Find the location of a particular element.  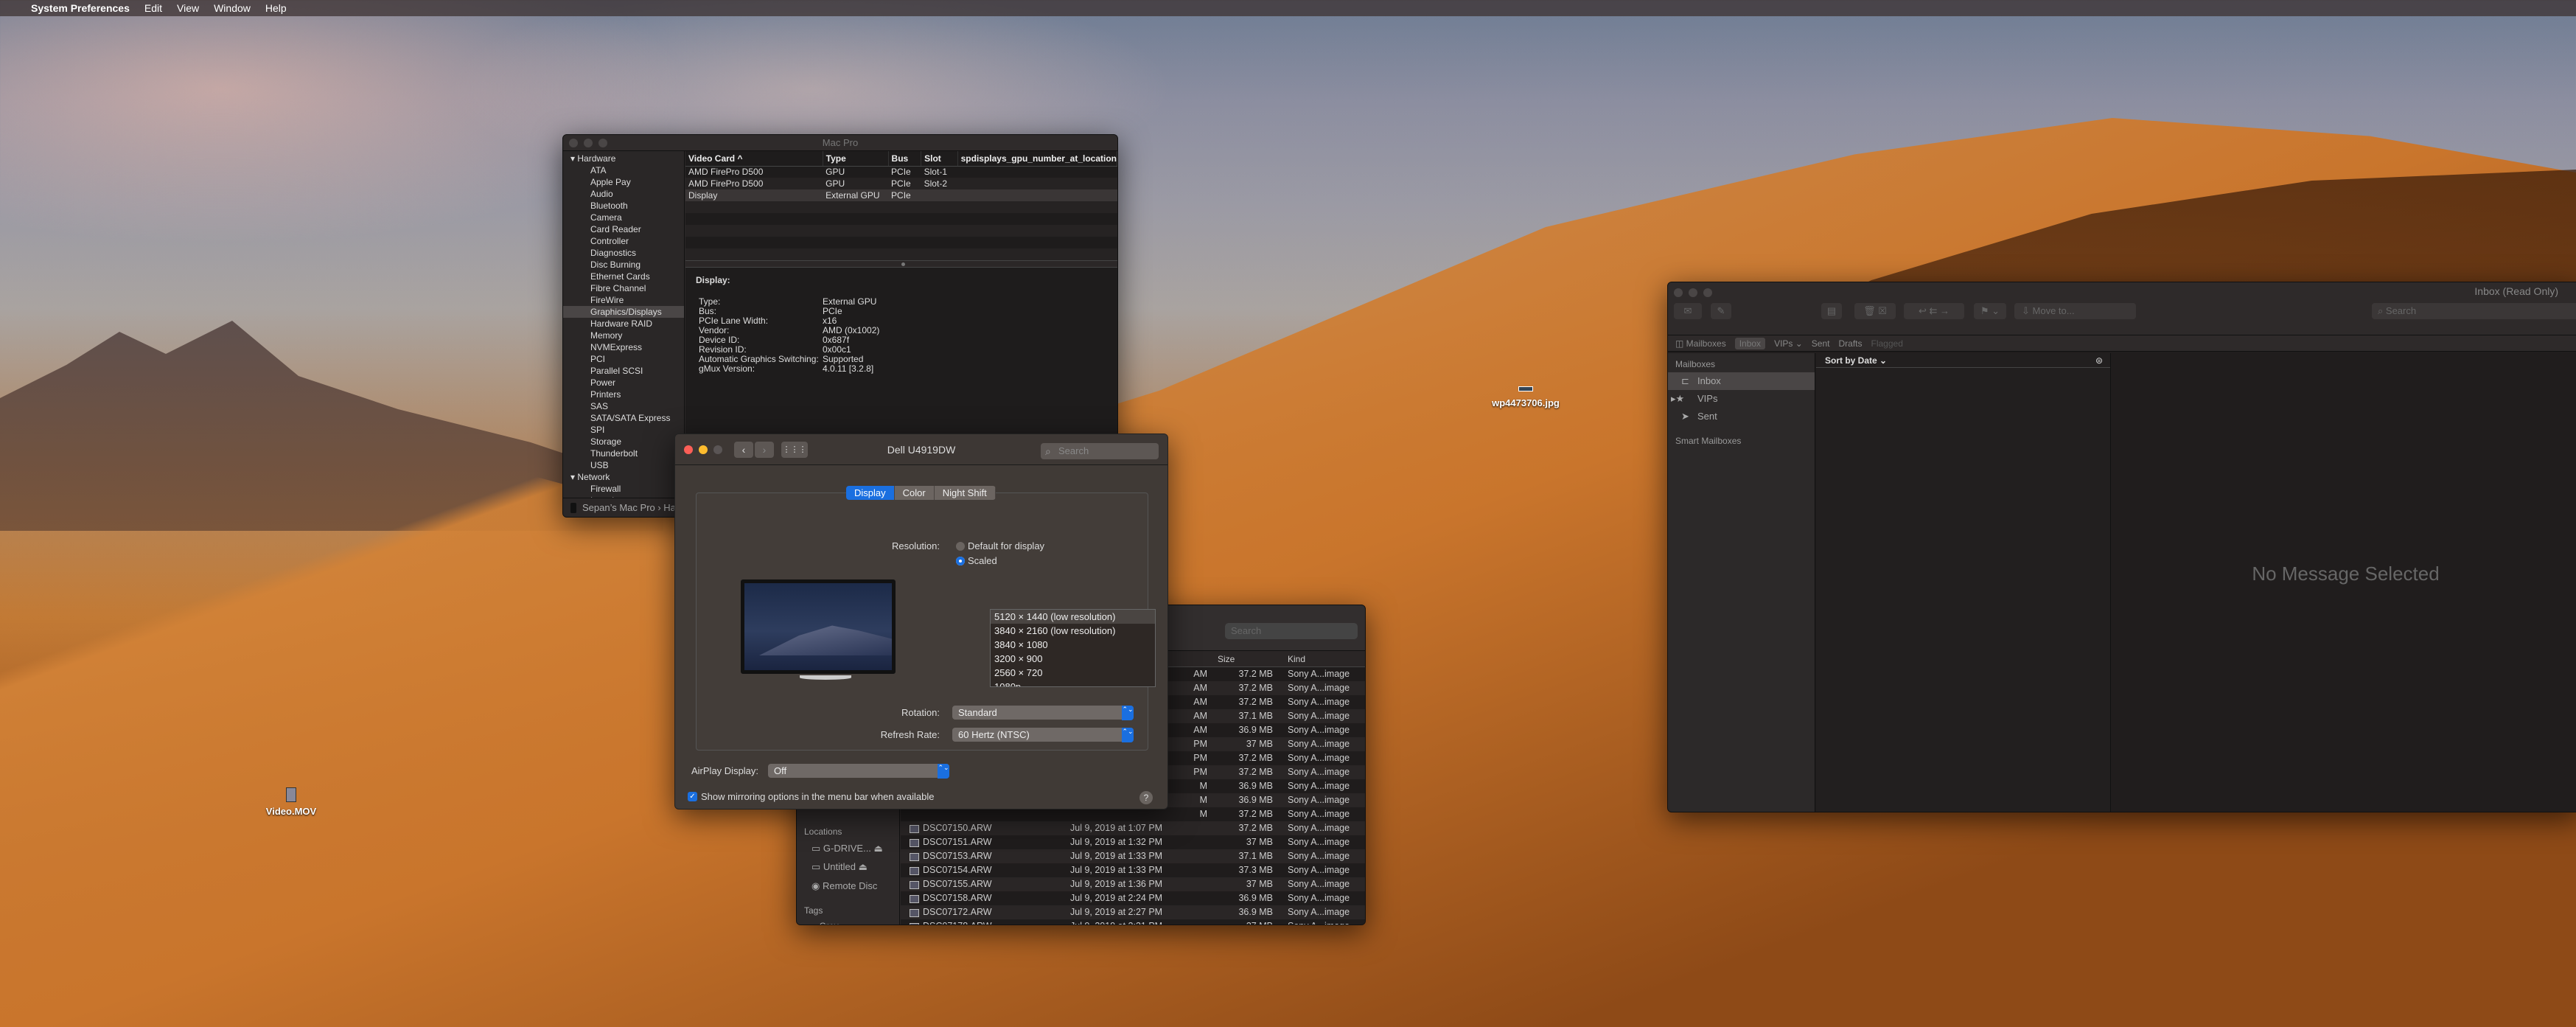

tab-color: Color is located at coordinates (914, 493).